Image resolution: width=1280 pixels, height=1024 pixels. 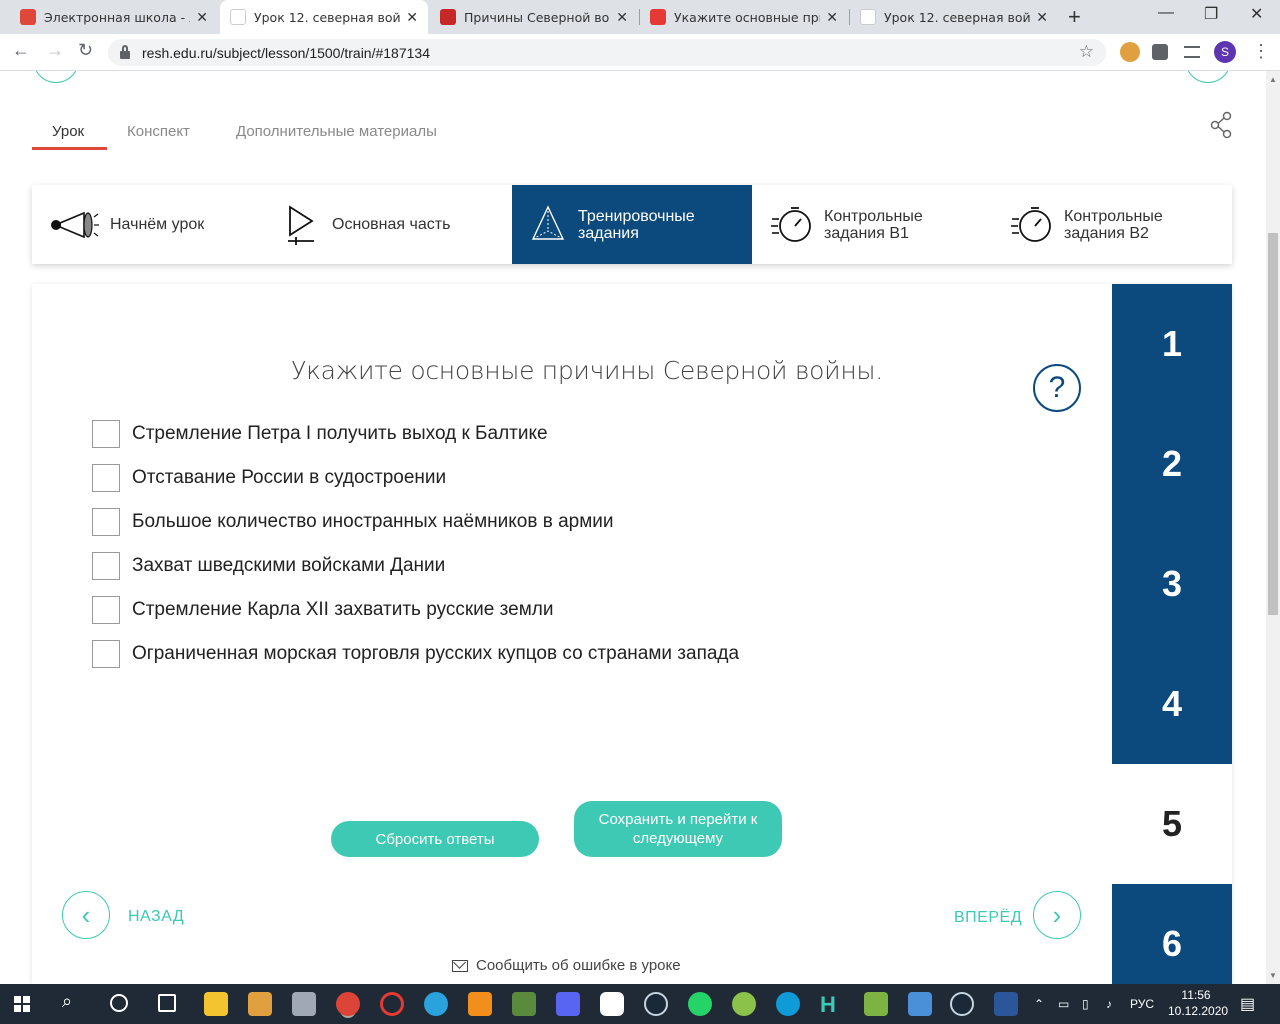 What do you see at coordinates (1113, 224) in the screenshot?
I see `step-label: Контрольные задания В2` at bounding box center [1113, 224].